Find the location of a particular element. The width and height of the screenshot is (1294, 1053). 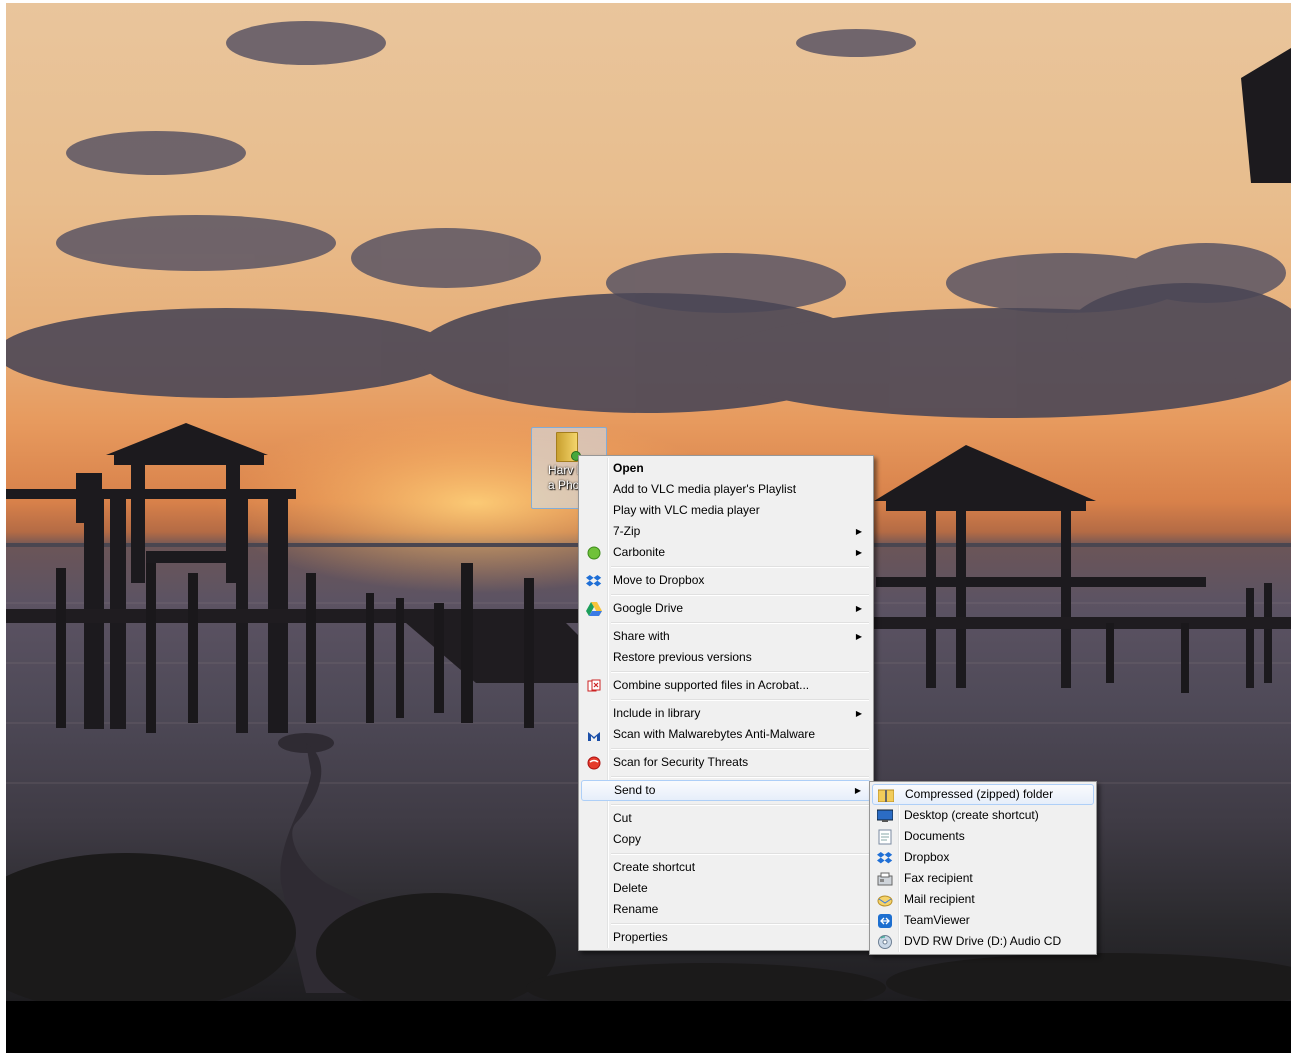

menu-item-label: 7-Zip is located at coordinates (627, 531).